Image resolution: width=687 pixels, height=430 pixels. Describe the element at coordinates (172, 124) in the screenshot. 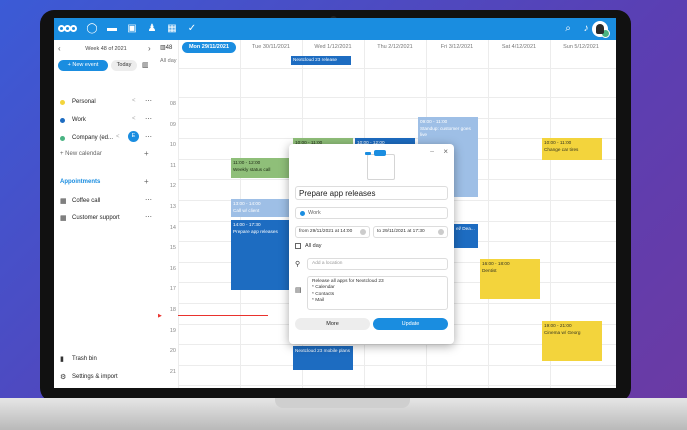

I see `hour-label: 09` at that location.